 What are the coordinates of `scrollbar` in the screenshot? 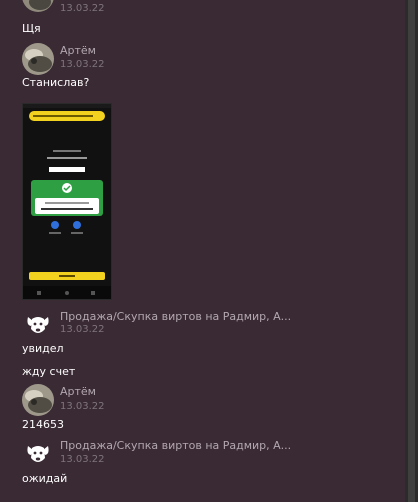 It's located at (411, 251).